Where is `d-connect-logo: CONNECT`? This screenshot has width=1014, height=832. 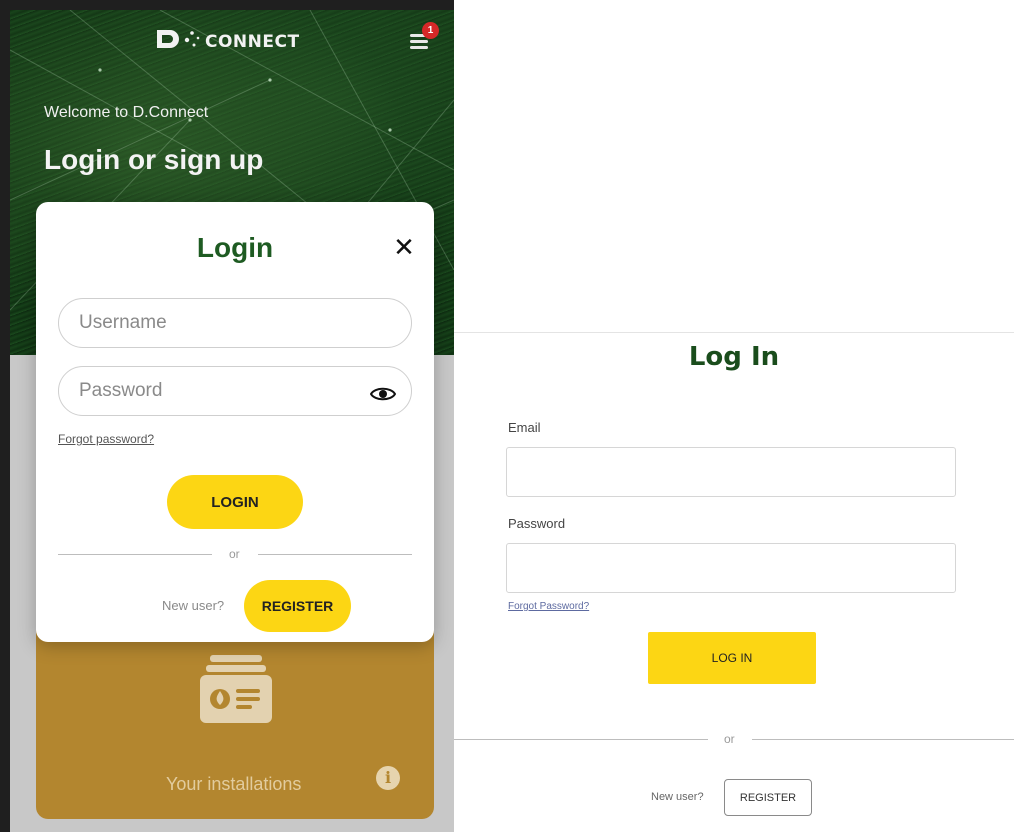 d-connect-logo: CONNECT is located at coordinates (228, 40).